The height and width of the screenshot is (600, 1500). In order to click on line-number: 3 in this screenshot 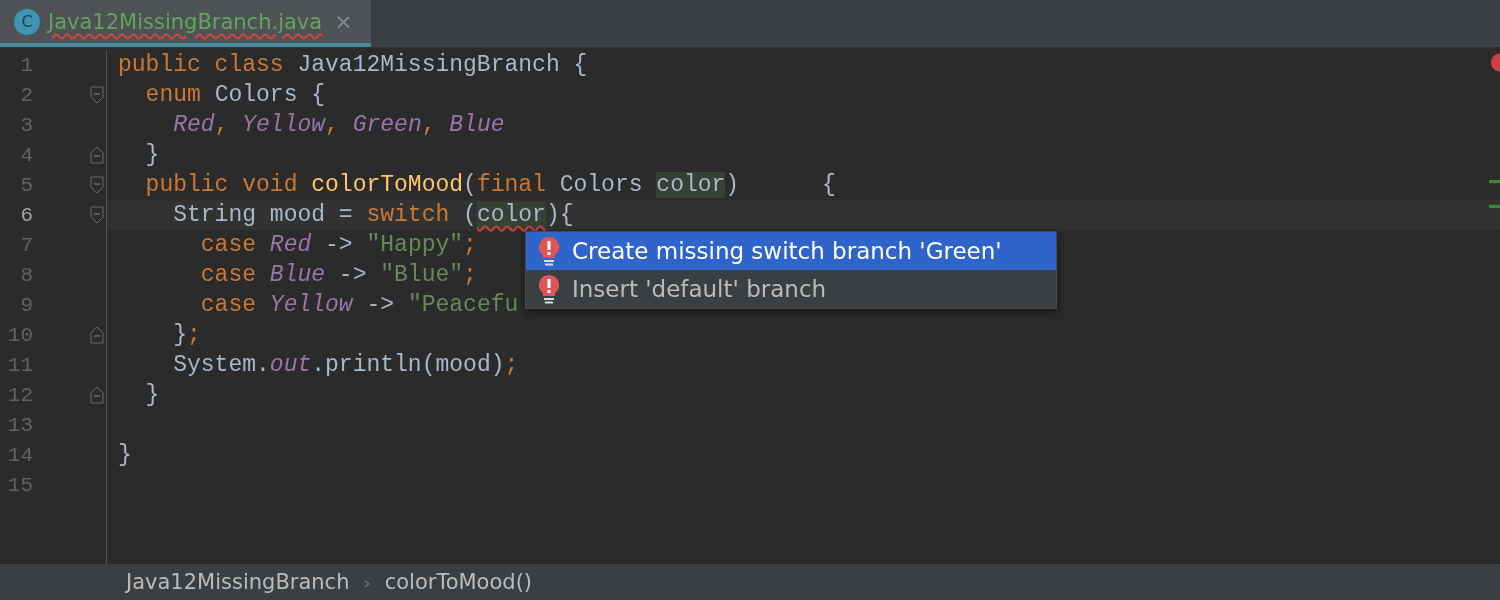, I will do `click(26, 125)`.